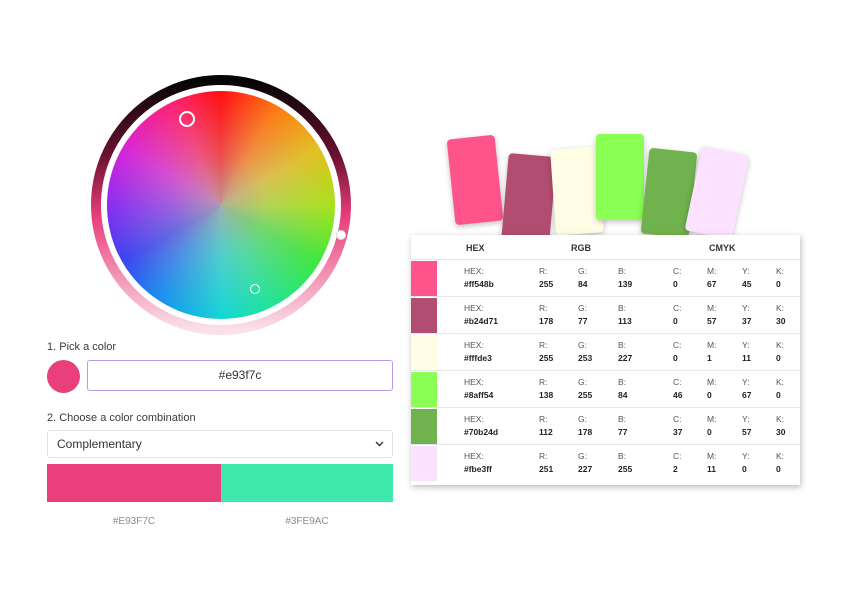 The width and height of the screenshot is (842, 595). Describe the element at coordinates (583, 284) in the screenshot. I see `cell-value: 84` at that location.